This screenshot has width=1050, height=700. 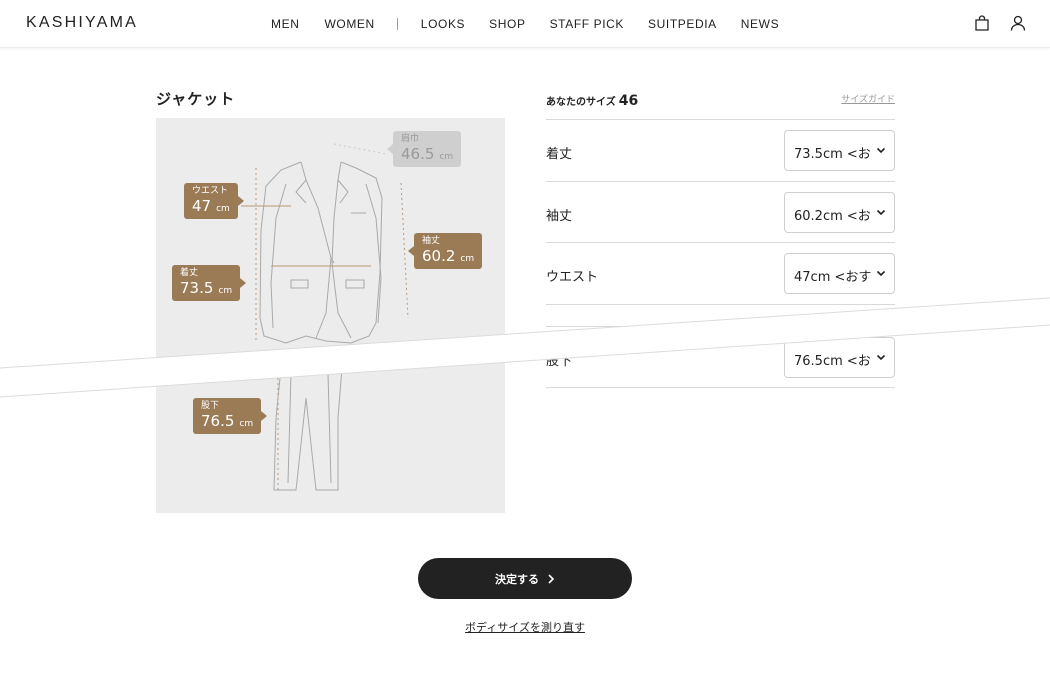 I want to click on inseam-tag: 股下 76.5 cm, so click(x=230, y=416).